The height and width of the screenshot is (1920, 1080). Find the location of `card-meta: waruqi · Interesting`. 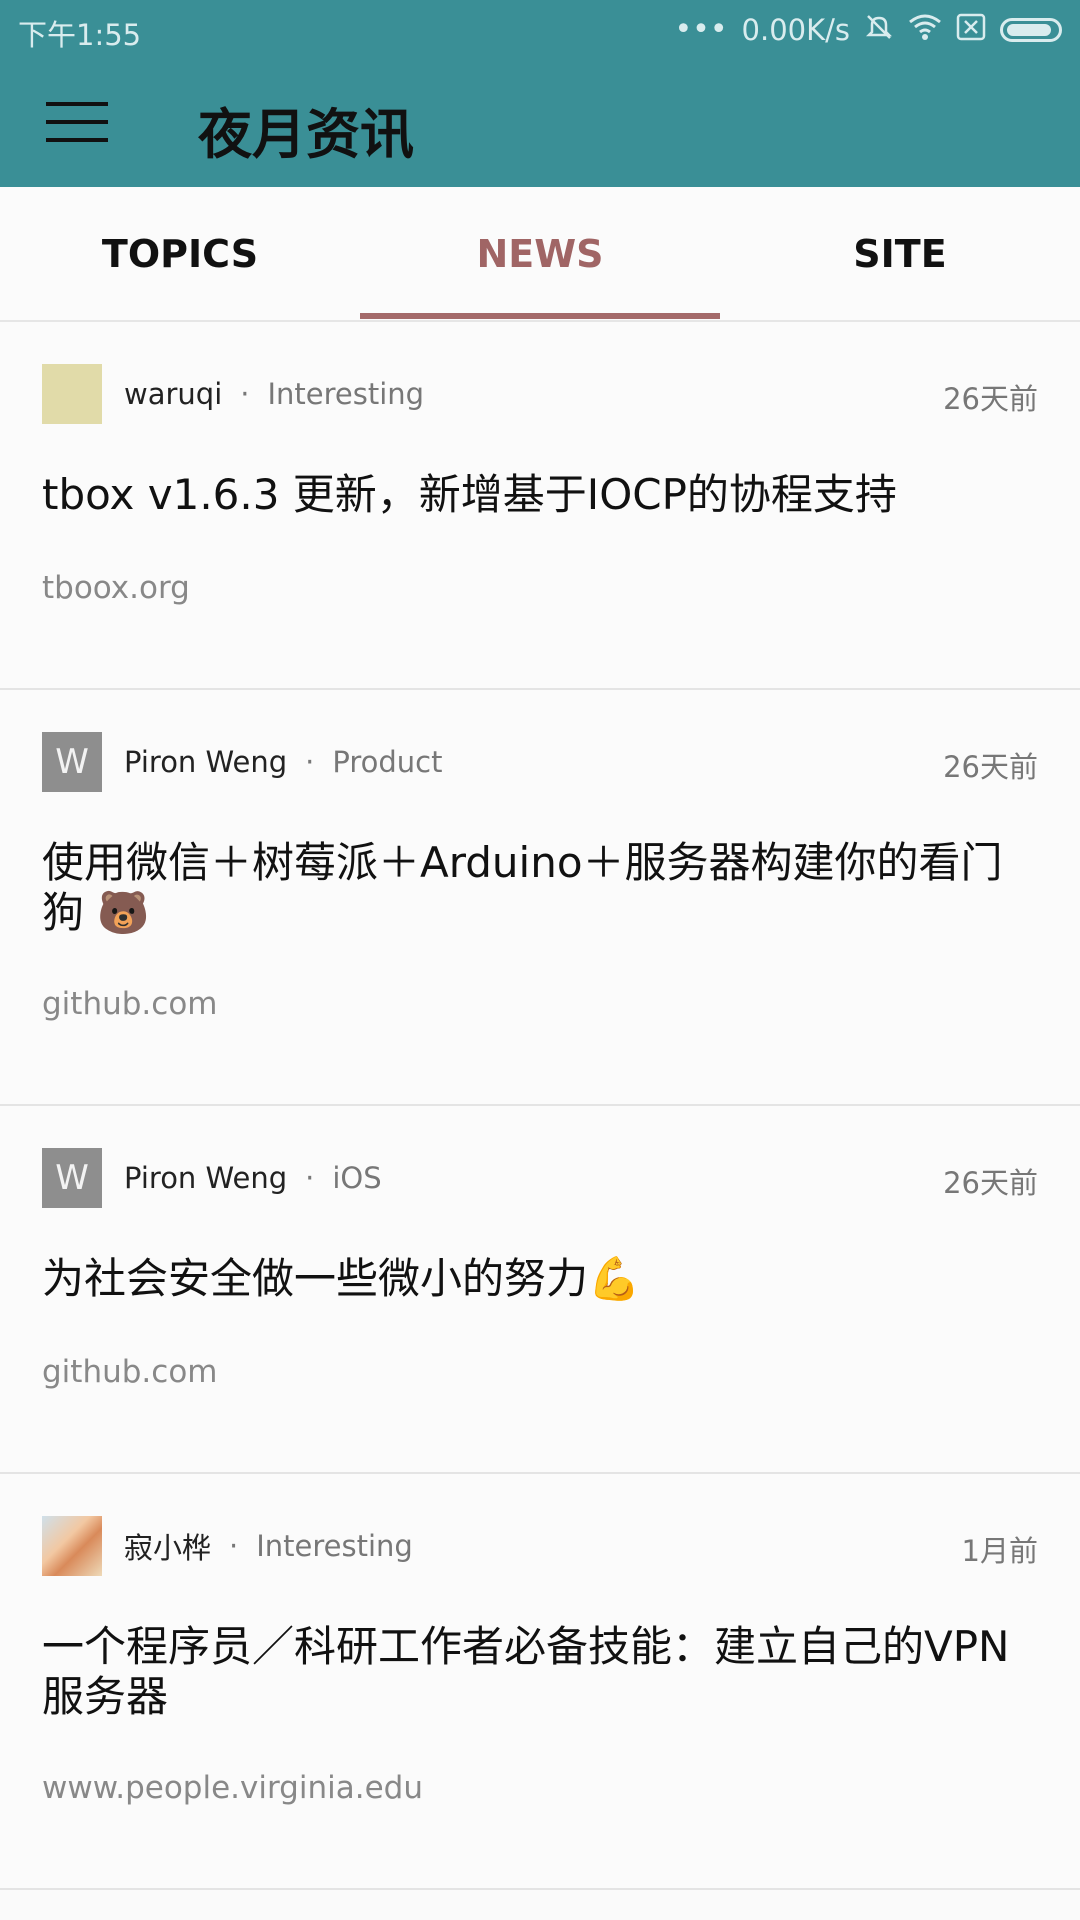

card-meta: waruqi · Interesting is located at coordinates (233, 394).